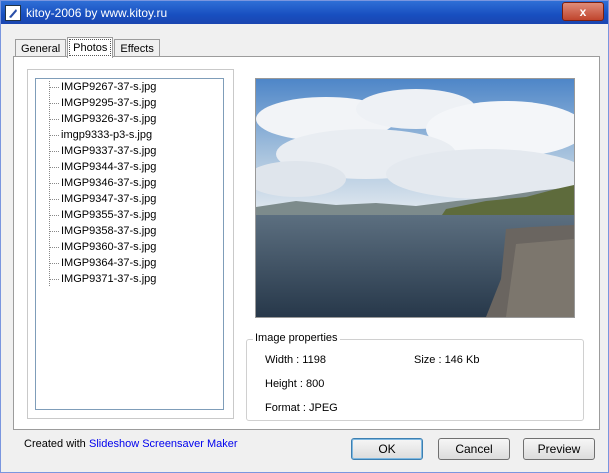  What do you see at coordinates (129, 279) in the screenshot?
I see `list-item: IMGP9371-37-s.jpg` at bounding box center [129, 279].